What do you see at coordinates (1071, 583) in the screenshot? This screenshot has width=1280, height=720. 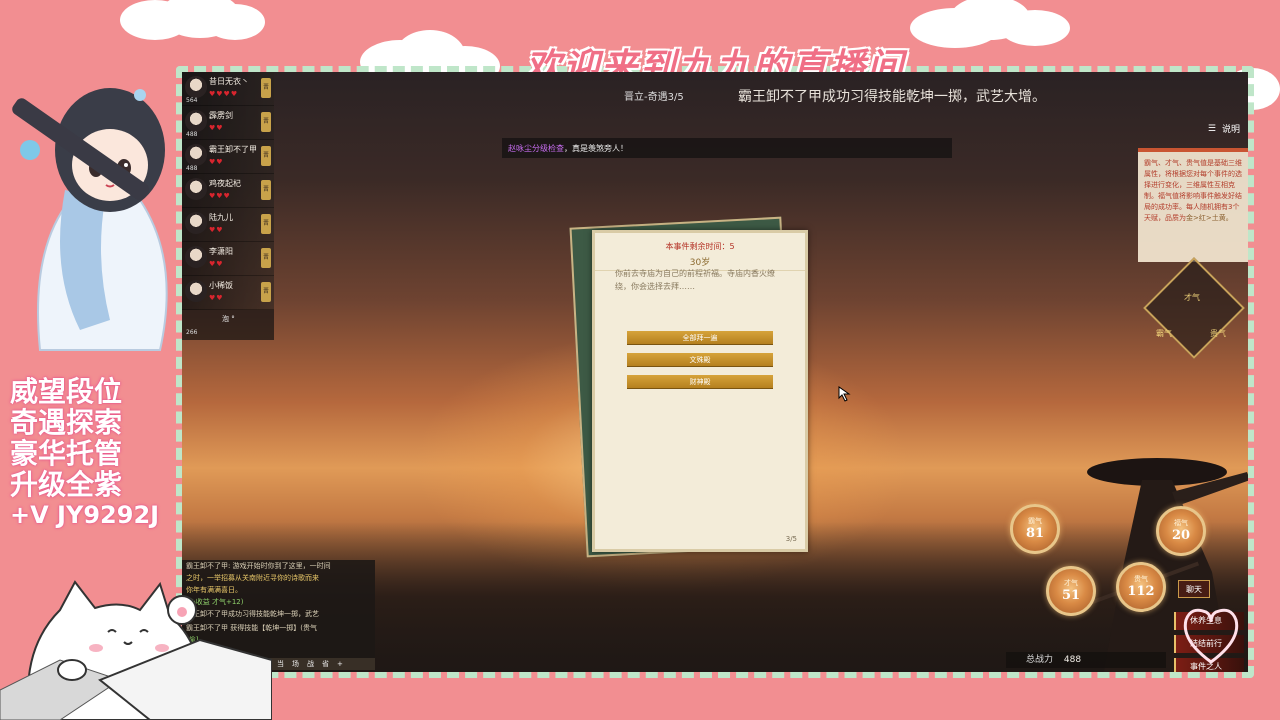 I see `orb-label: 才气` at bounding box center [1071, 583].